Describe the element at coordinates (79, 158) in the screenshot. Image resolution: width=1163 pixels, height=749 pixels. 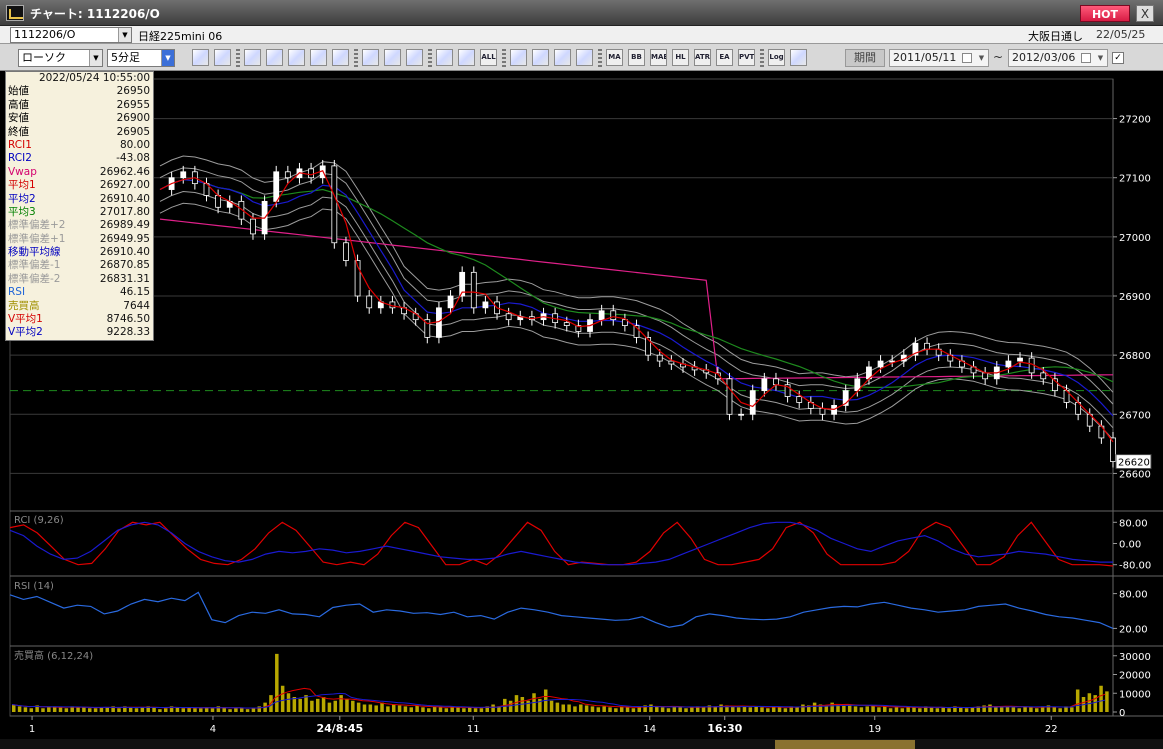
I see `data-window-row: RCI2 -43.08` at that location.